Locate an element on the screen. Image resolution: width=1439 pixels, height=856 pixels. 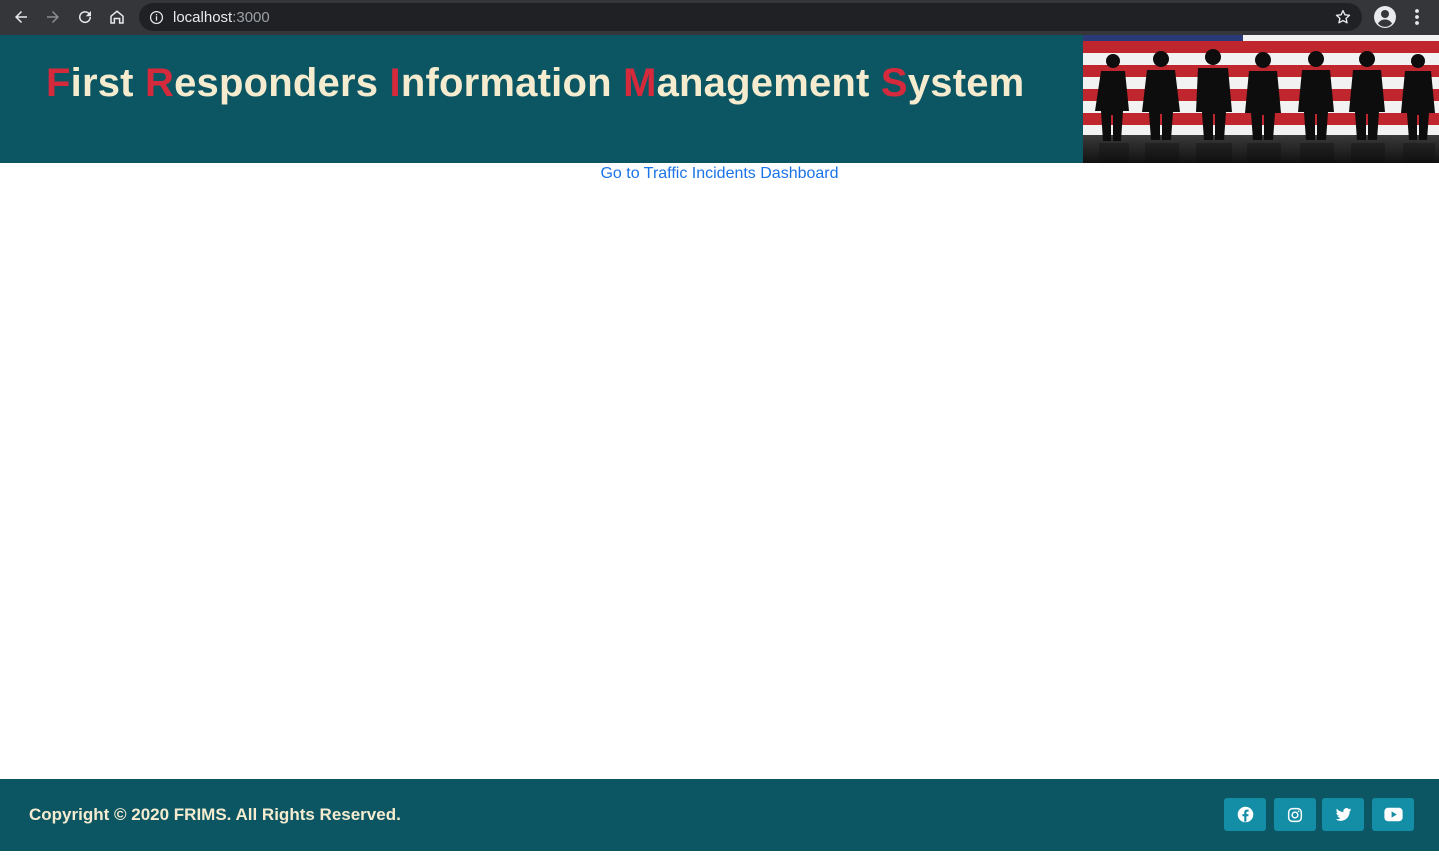
title-word-rest: ystem is located at coordinates (966, 83).